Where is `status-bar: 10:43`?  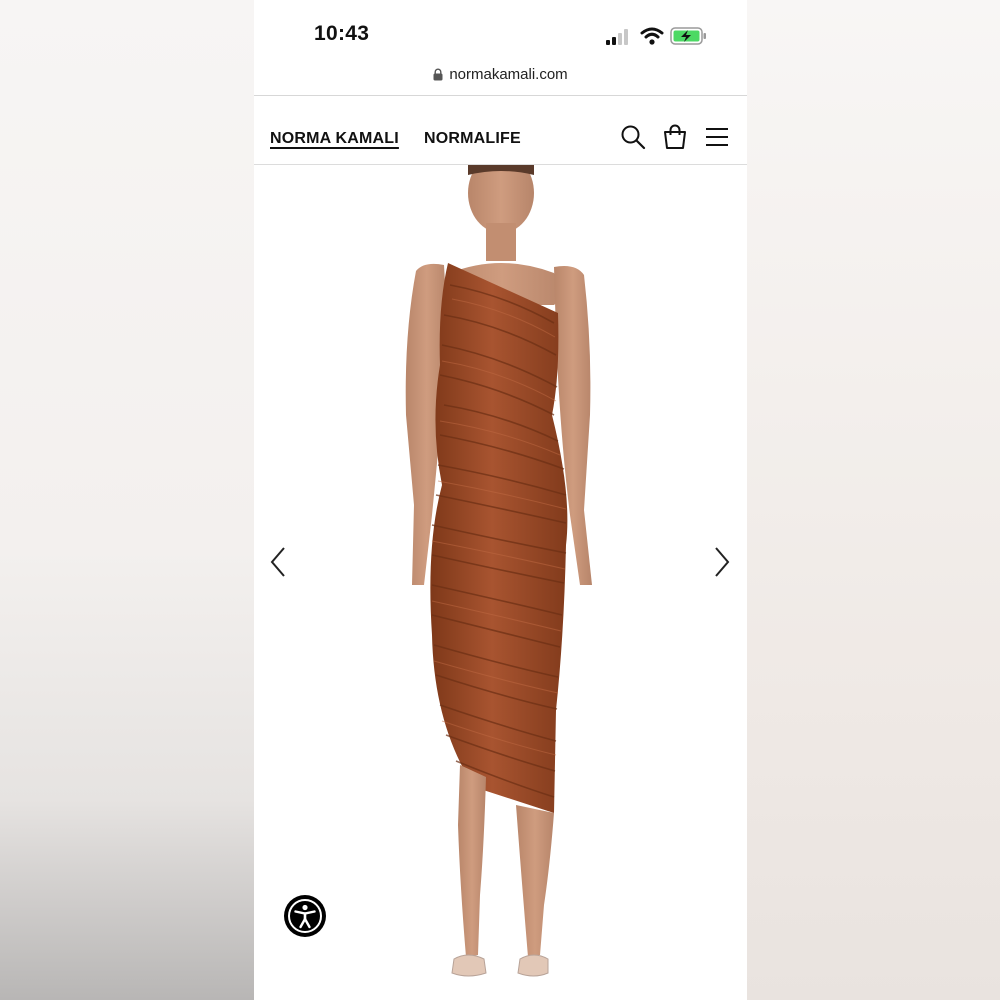
status-bar: 10:43 is located at coordinates (500, 30).